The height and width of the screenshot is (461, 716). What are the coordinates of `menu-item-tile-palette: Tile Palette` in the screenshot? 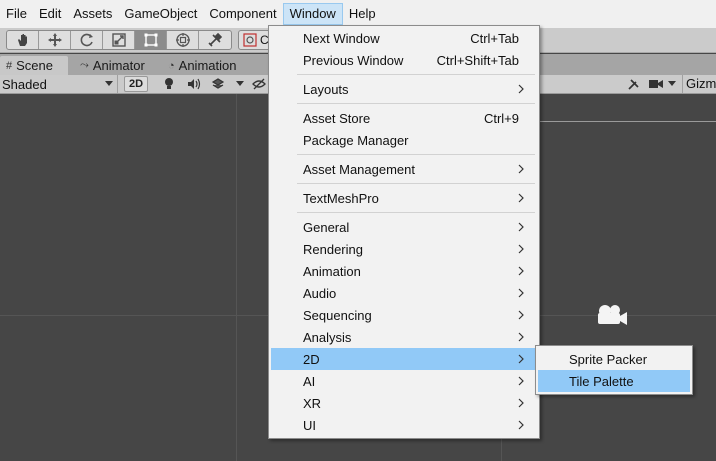 It's located at (614, 381).